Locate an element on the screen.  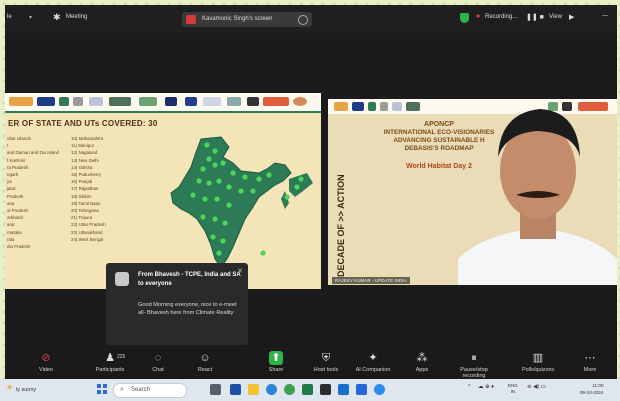
toolbar-video-button: ⊘ Video is located at coordinates (46, 362).